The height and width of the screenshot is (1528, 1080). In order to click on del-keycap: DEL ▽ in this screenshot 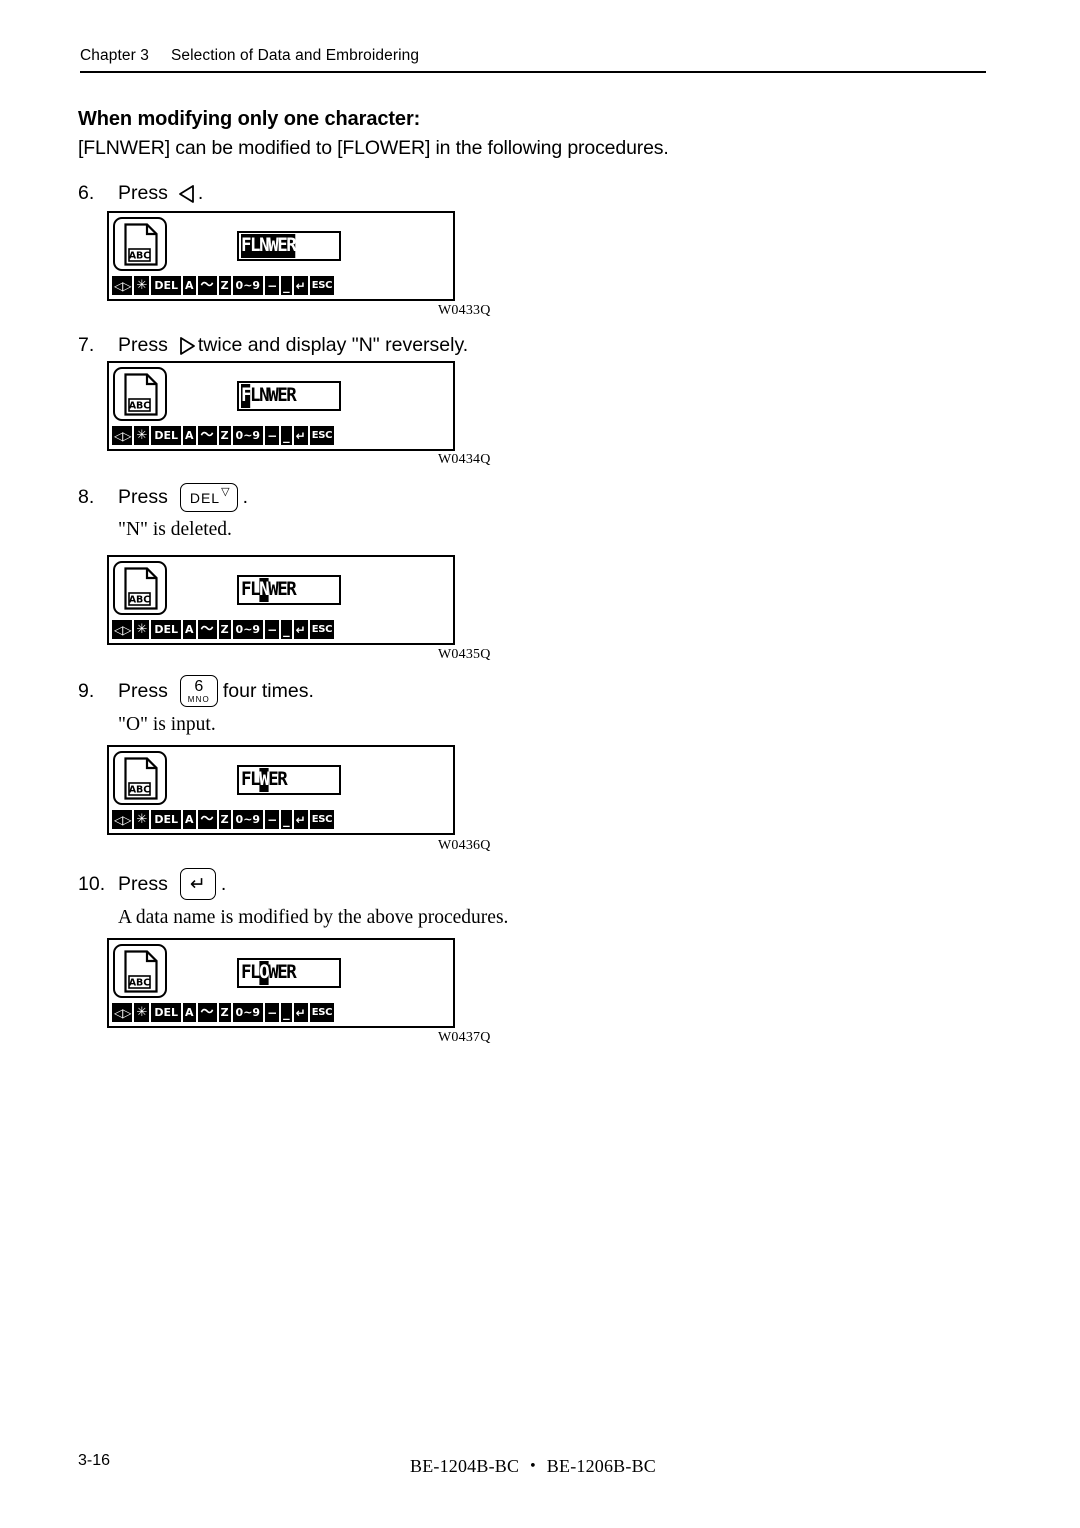, I will do `click(208, 497)`.